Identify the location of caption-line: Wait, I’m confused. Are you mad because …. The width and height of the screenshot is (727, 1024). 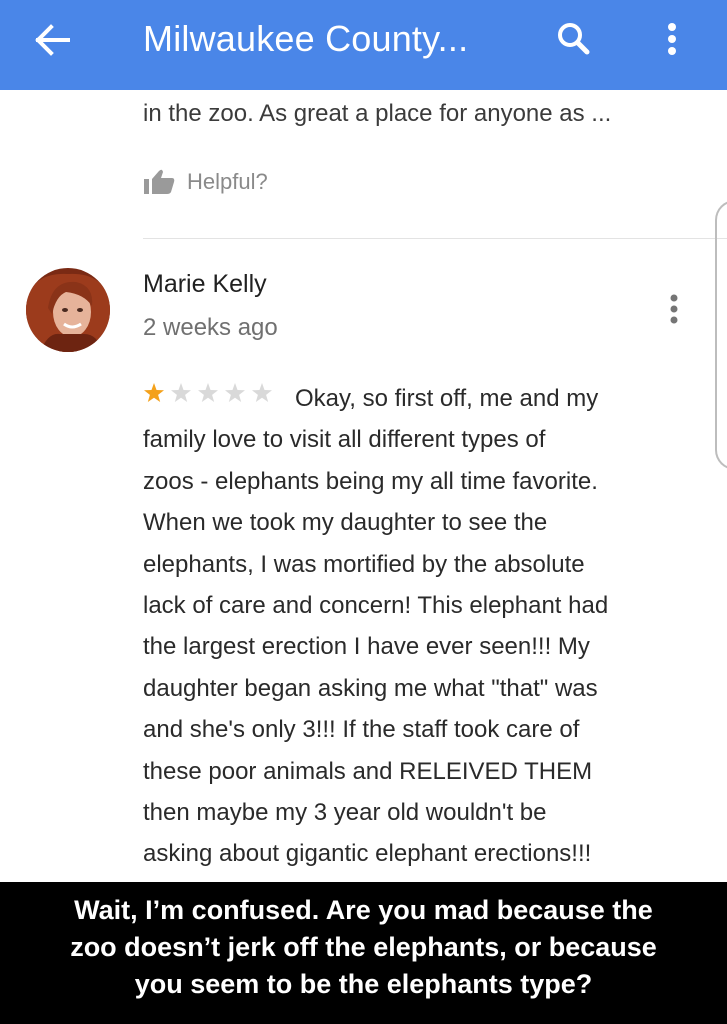
(363, 910).